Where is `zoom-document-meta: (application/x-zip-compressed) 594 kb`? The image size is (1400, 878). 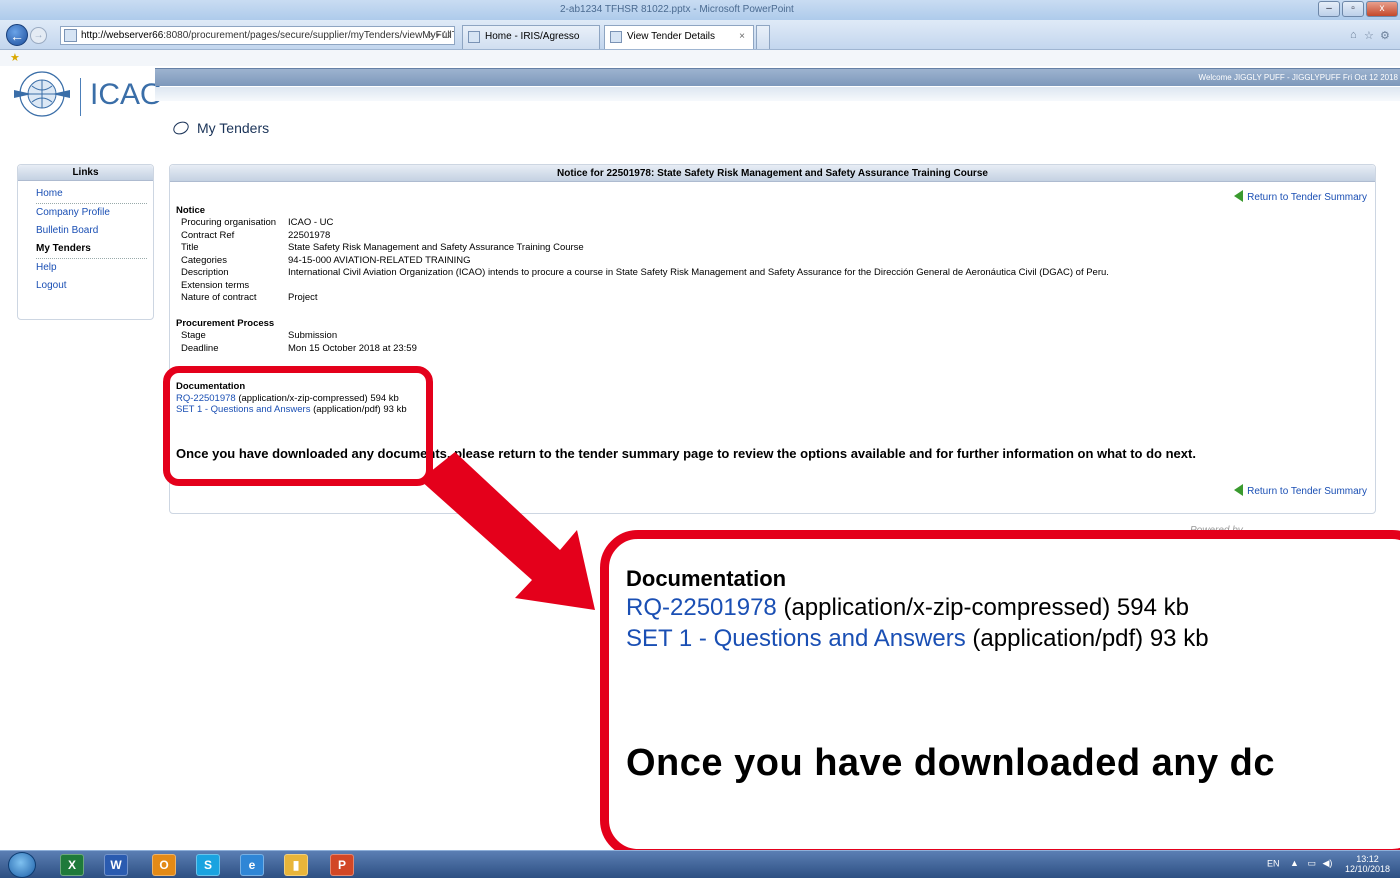 zoom-document-meta: (application/x-zip-compressed) 594 kb is located at coordinates (982, 607).